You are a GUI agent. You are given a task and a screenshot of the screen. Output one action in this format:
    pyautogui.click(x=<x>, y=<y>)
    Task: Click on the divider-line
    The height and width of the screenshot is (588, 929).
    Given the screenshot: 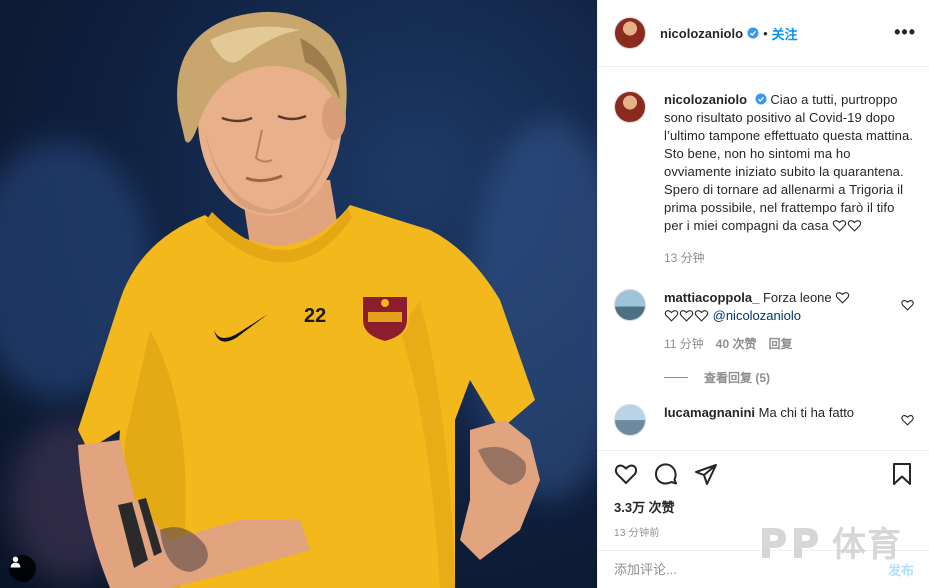 What is the action you would take?
    pyautogui.click(x=676, y=377)
    